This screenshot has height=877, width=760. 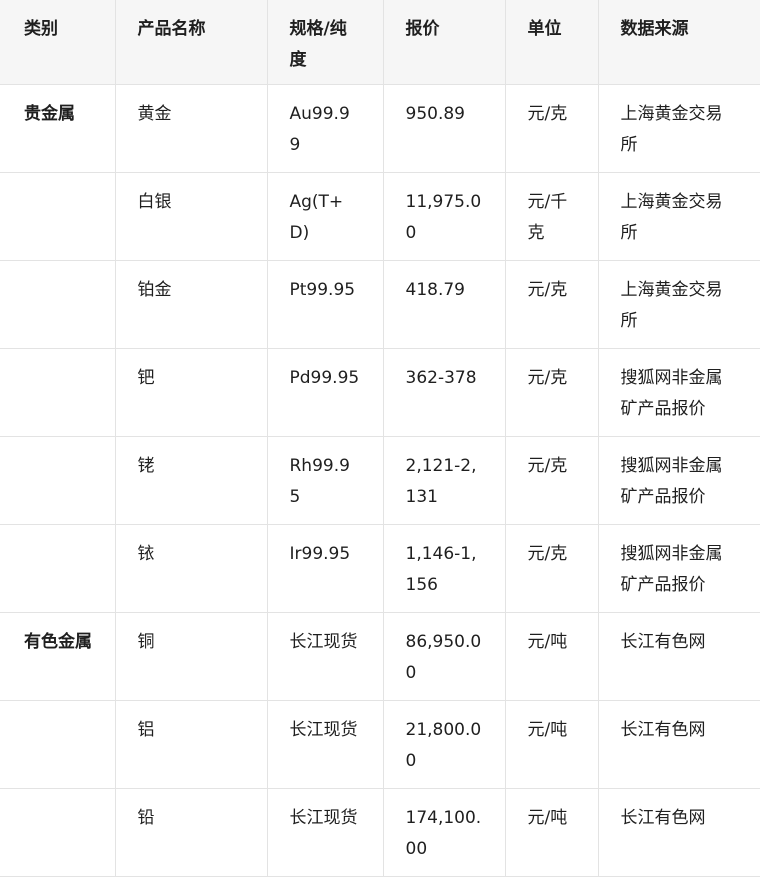 I want to click on cell-price: 418.79, so click(x=443, y=304).